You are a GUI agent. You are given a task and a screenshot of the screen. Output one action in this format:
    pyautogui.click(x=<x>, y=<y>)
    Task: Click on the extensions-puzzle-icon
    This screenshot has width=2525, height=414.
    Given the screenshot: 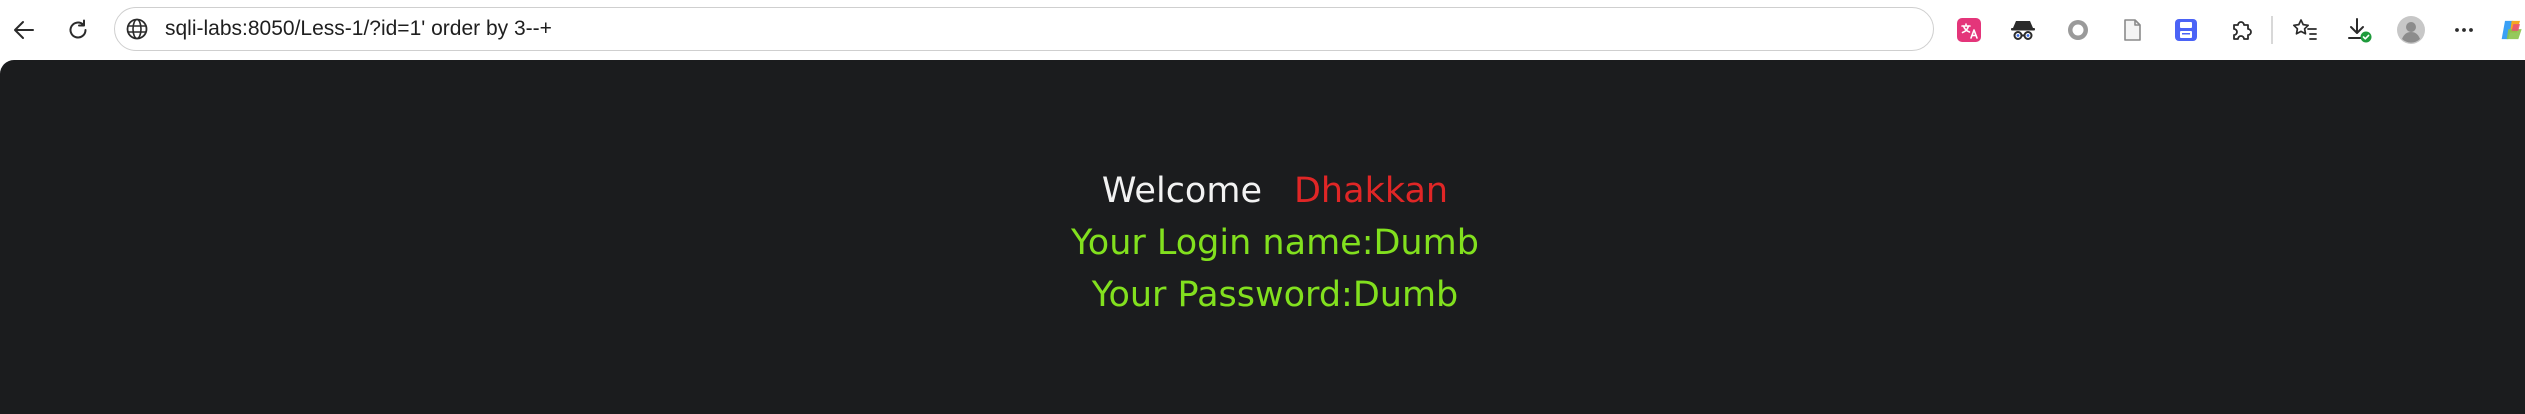 What is the action you would take?
    pyautogui.click(x=2241, y=30)
    